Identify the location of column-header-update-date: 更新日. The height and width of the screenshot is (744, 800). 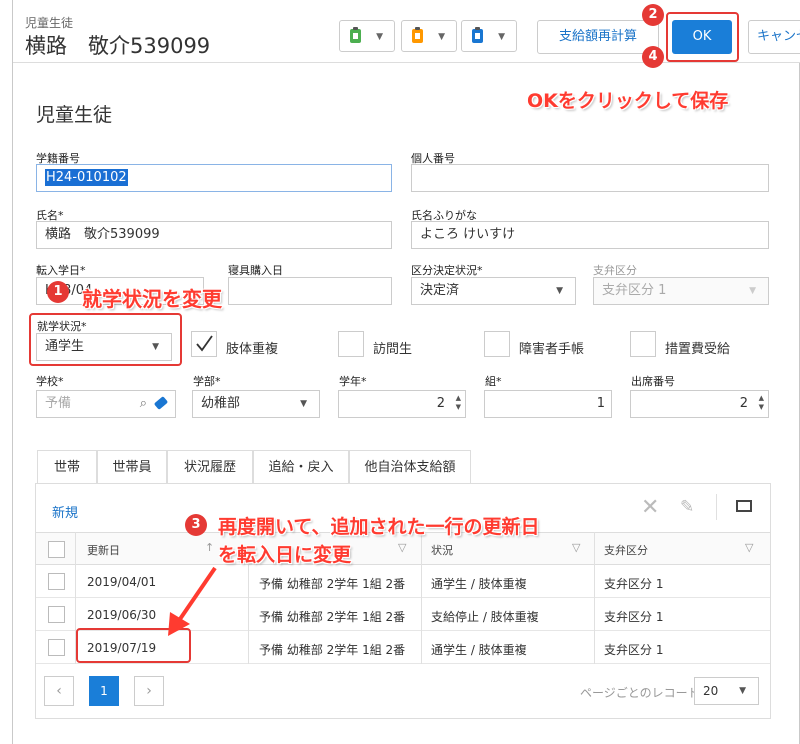
(103, 550).